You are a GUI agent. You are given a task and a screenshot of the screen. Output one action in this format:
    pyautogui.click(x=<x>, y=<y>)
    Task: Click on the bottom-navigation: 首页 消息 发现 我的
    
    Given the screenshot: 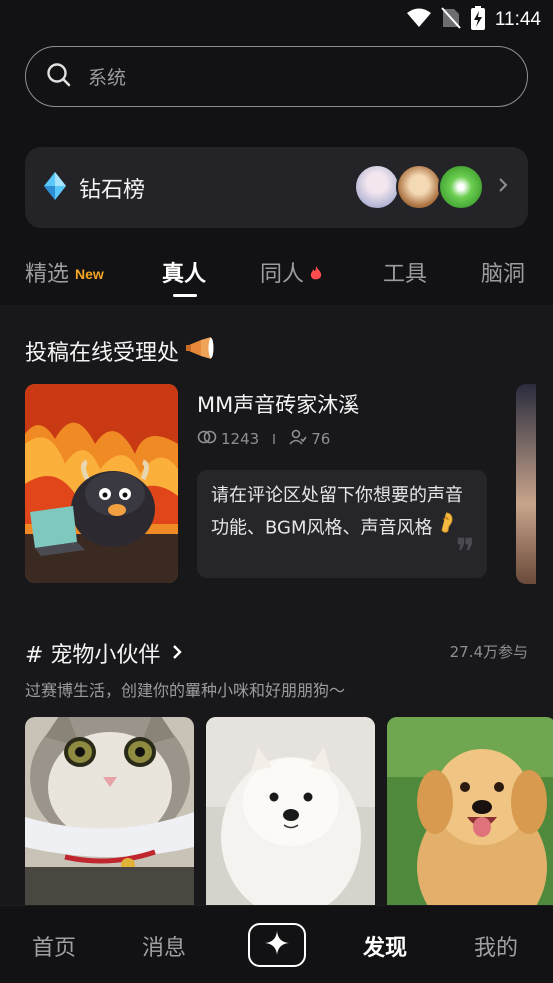 What is the action you would take?
    pyautogui.click(x=276, y=944)
    